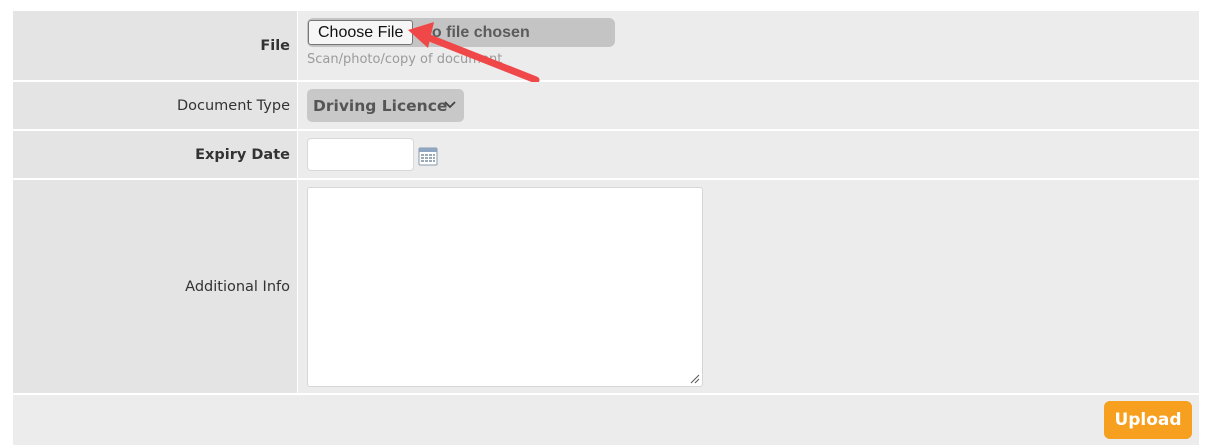 The image size is (1208, 448). Describe the element at coordinates (361, 32) in the screenshot. I see `choose-file-button: Choose File` at that location.